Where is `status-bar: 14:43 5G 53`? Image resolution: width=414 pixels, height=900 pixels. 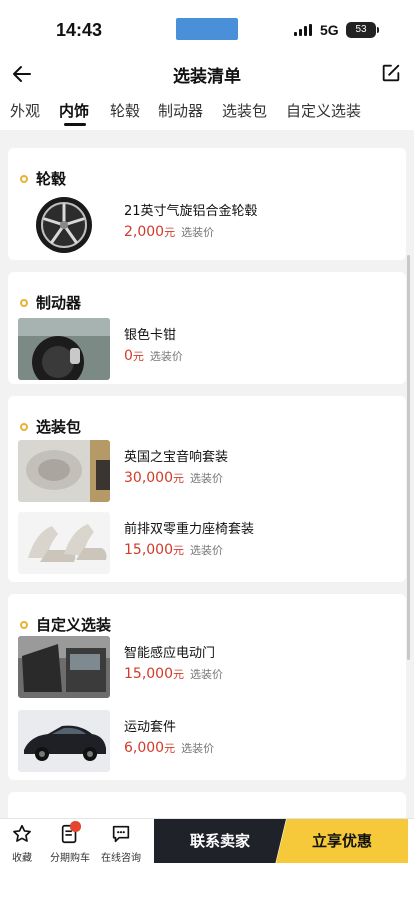
status-bar: 14:43 5G 53 is located at coordinates (207, 29).